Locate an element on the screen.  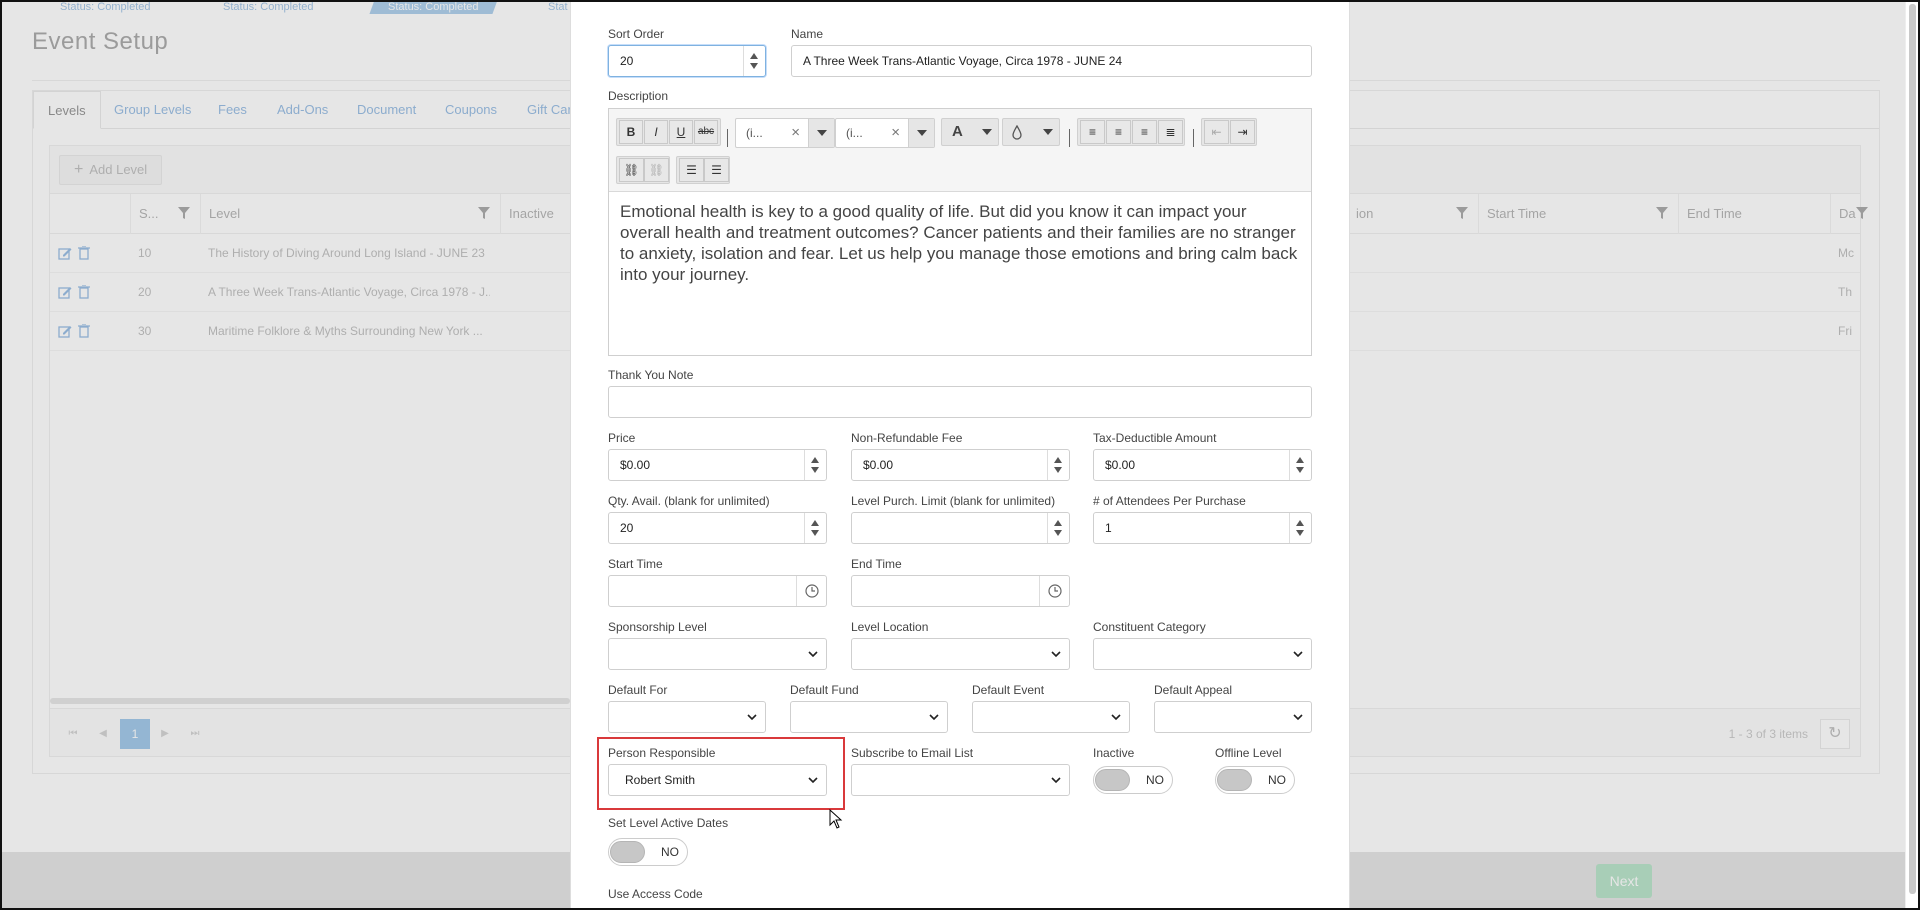
price-input: $0.00 is located at coordinates (717, 465).